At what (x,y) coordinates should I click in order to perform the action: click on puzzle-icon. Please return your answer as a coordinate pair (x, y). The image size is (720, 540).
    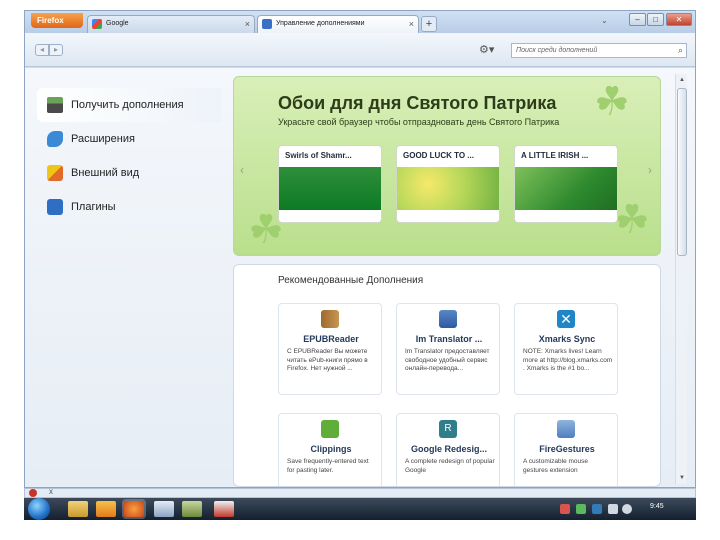
    Looking at the image, I should click on (55, 139).